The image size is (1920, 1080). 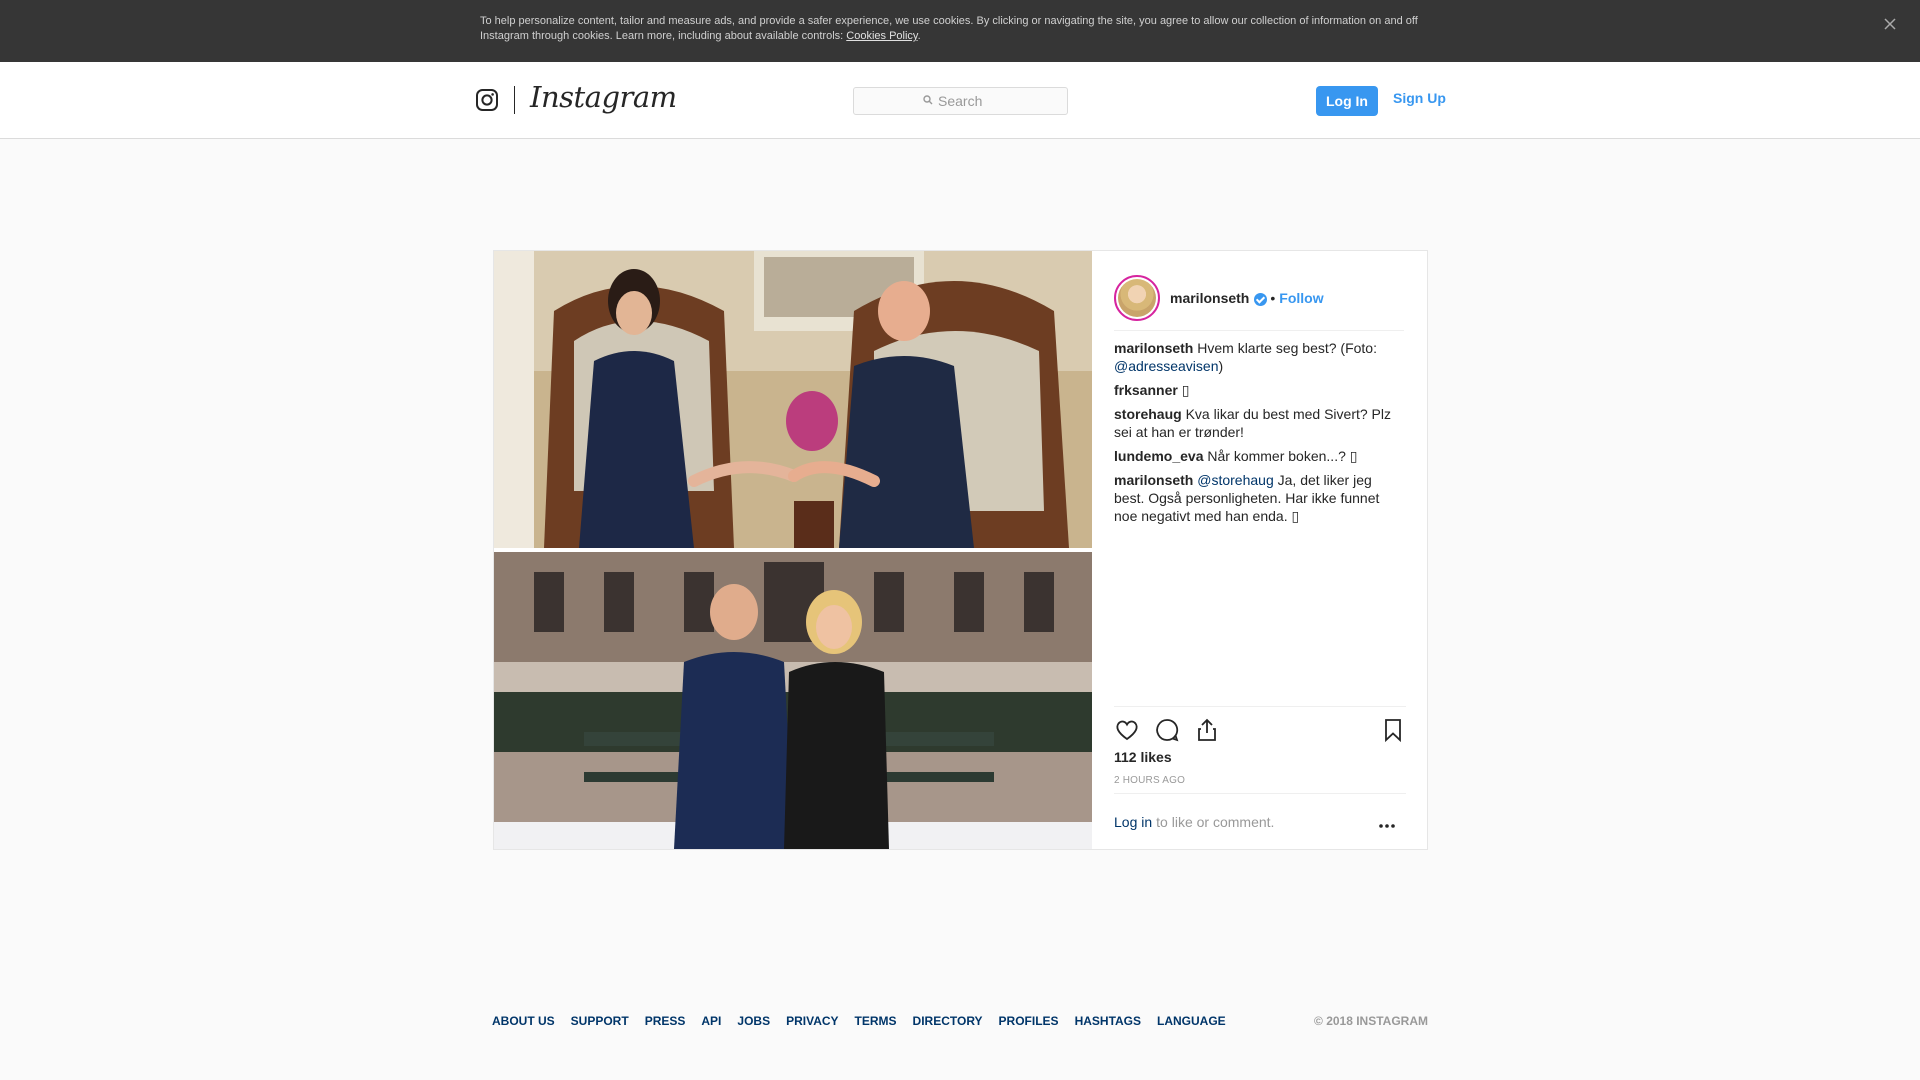 What do you see at coordinates (1158, 456) in the screenshot?
I see `comment-user: lundemo_eva` at bounding box center [1158, 456].